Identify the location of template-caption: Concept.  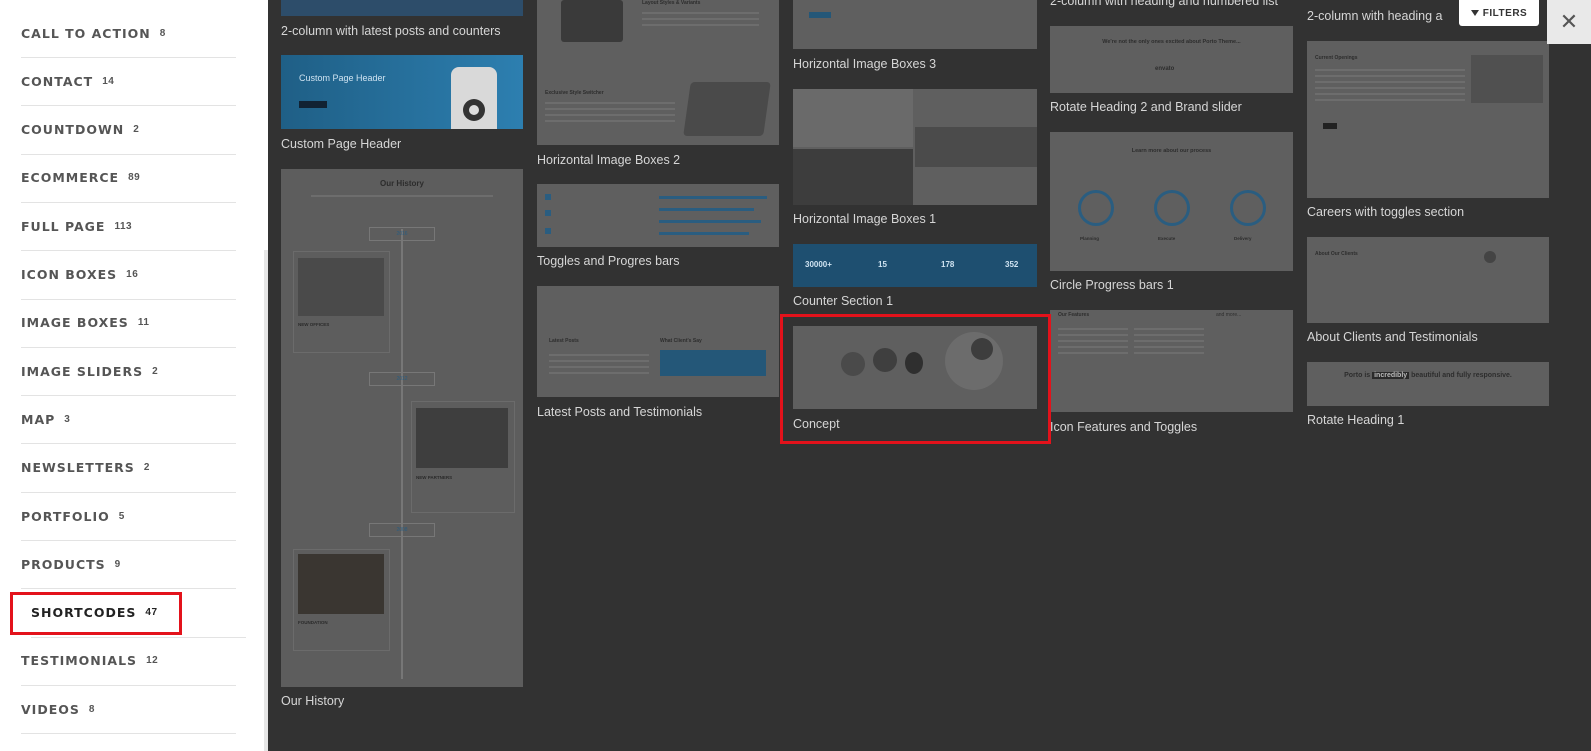
(816, 424).